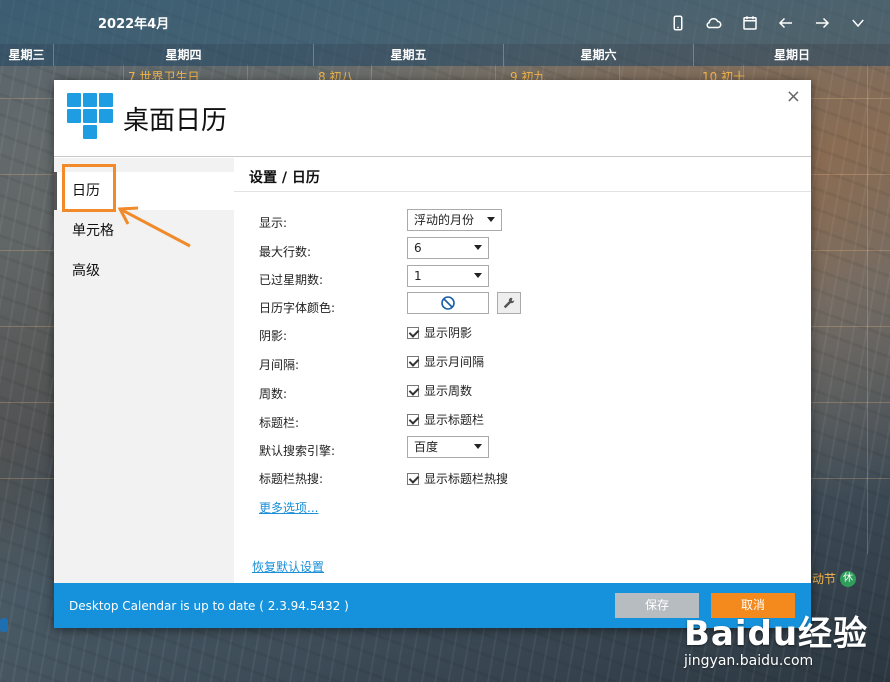 The image size is (890, 682). Describe the element at coordinates (90, 118) in the screenshot. I see `app-logo-icon` at that location.